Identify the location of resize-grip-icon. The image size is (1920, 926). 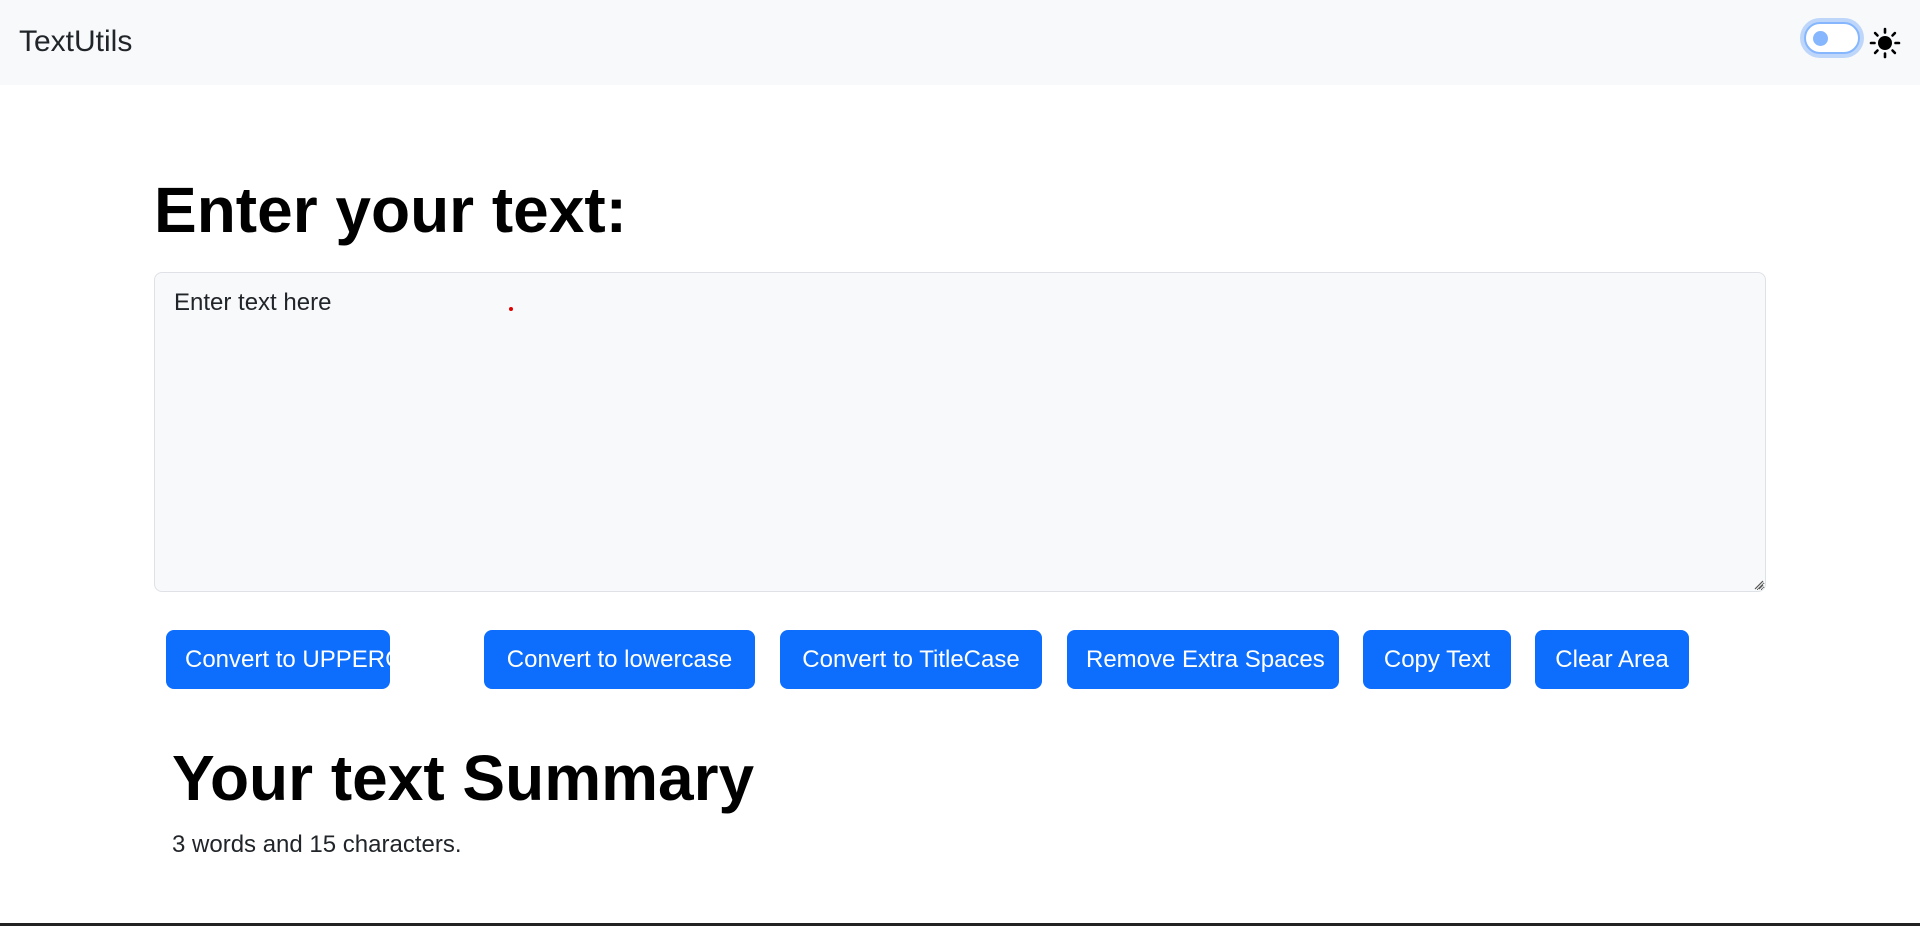
(1759, 585).